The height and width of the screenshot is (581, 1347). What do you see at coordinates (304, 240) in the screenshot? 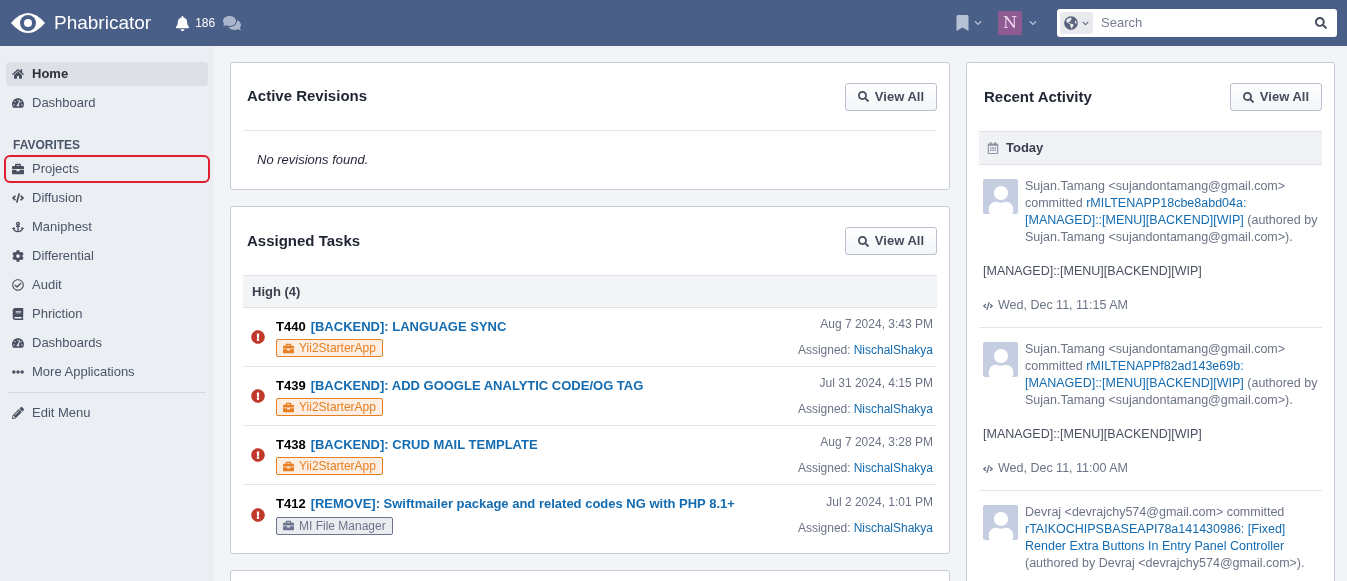
I see `panel-title: Assigned Tasks` at bounding box center [304, 240].